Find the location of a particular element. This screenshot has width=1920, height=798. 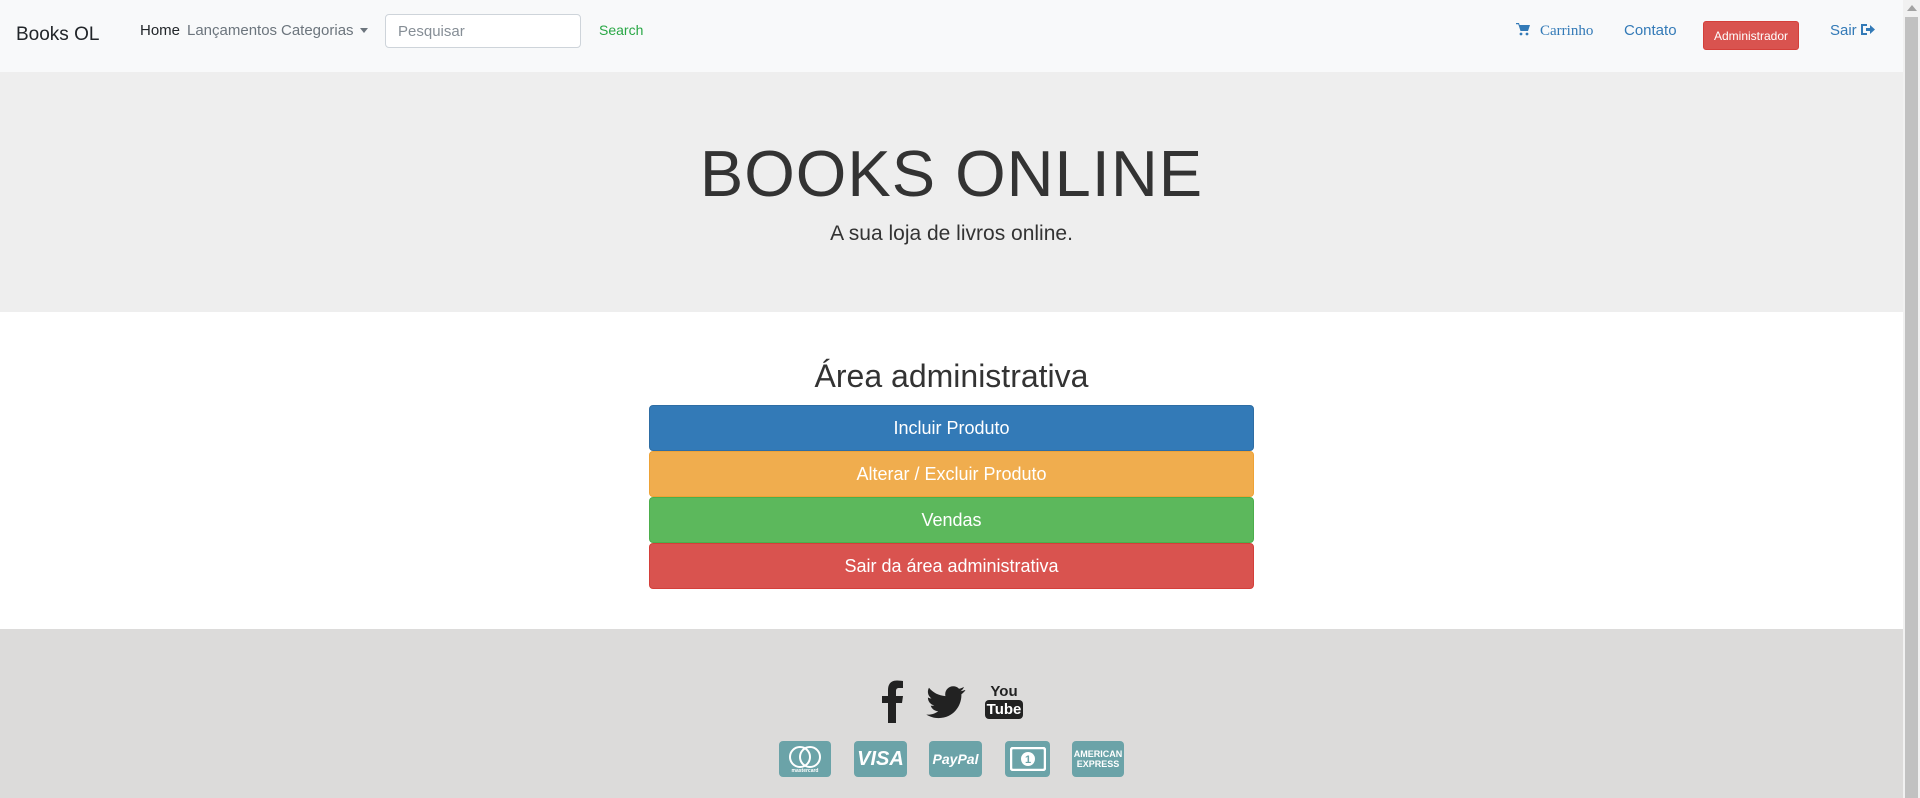

brand-link: Books OL is located at coordinates (57, 35).